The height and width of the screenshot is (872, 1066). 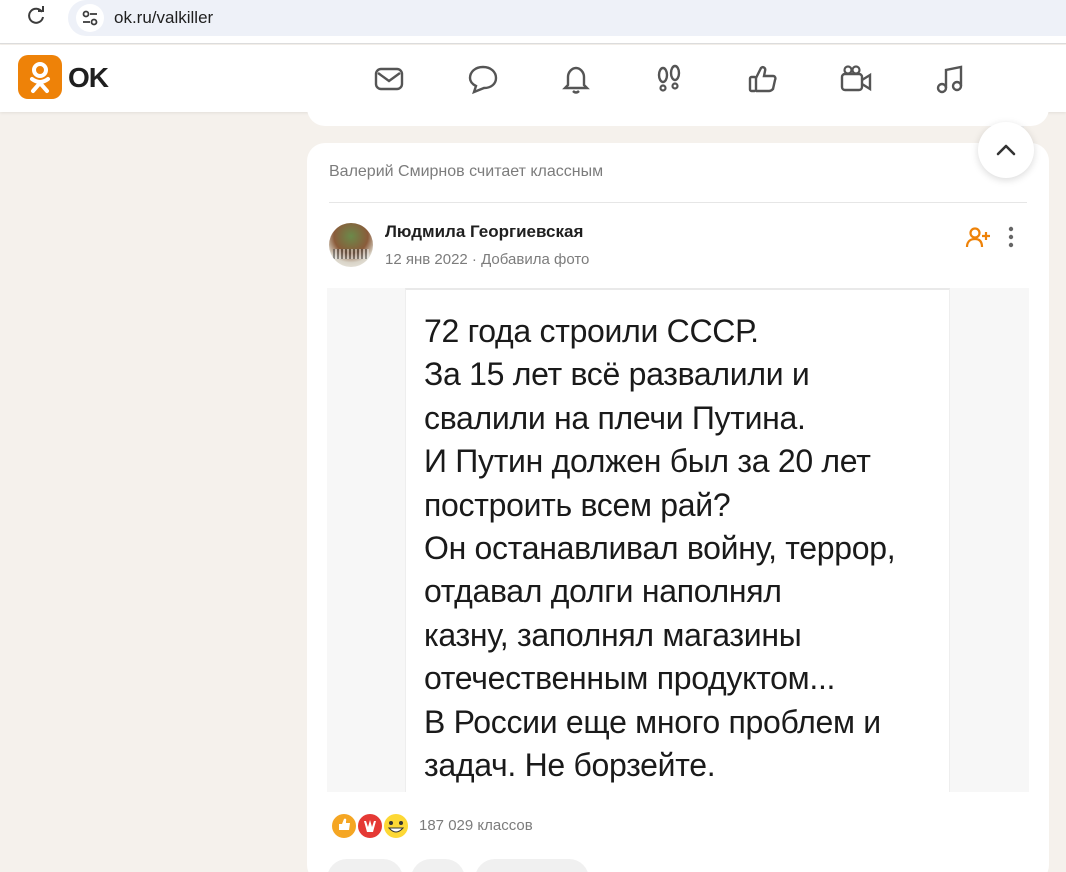 What do you see at coordinates (617, 374) in the screenshot?
I see `photo-text-line: За 15 лет всё развалили и` at bounding box center [617, 374].